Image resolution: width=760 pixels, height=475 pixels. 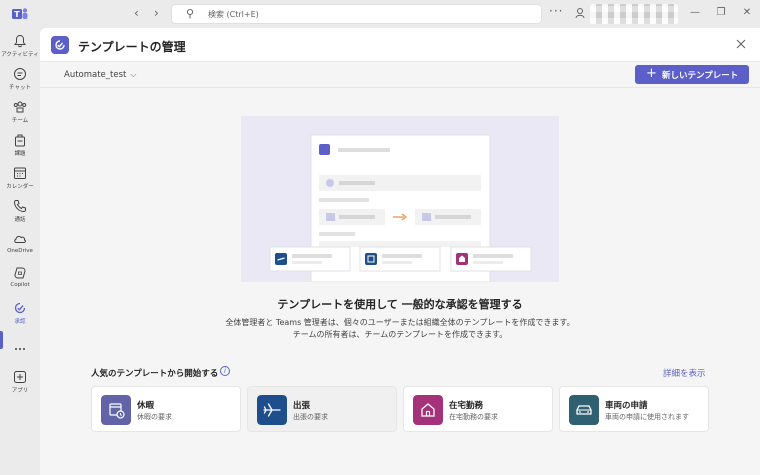 I want to click on chat-icon, so click(x=20, y=74).